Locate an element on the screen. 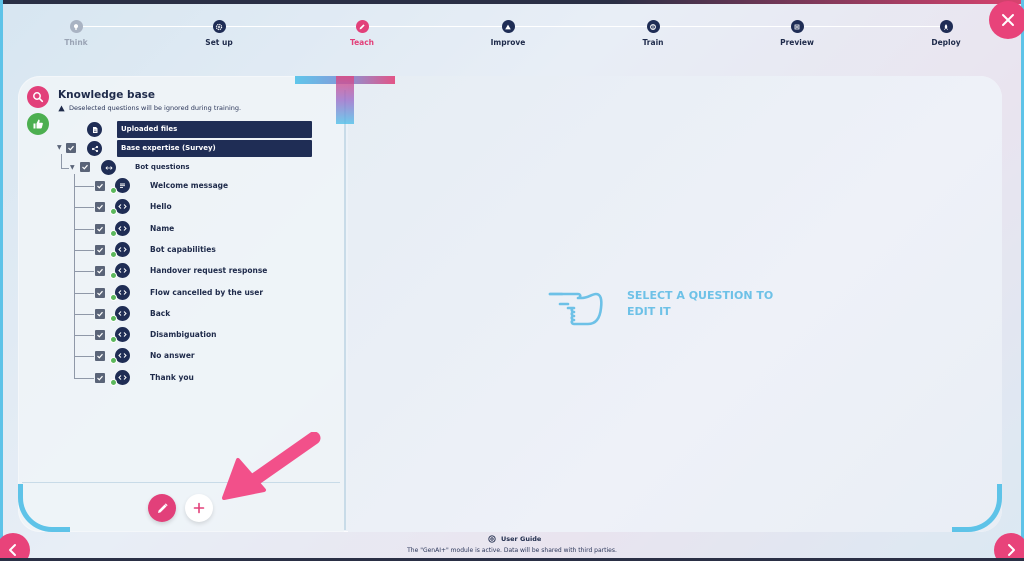  step-improve: Improve is located at coordinates (508, 33).